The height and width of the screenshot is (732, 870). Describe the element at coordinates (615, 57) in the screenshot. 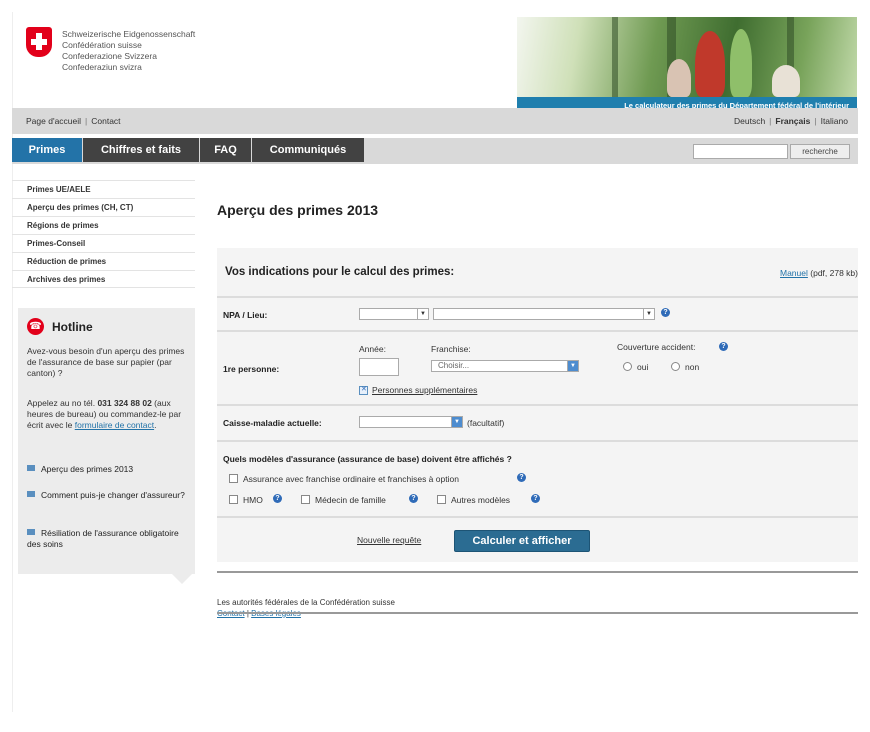

I see `banner-tree` at that location.